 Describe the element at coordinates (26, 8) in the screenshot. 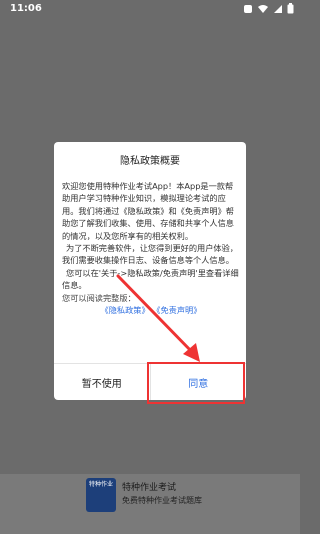

I see `status-time: 11:06` at that location.